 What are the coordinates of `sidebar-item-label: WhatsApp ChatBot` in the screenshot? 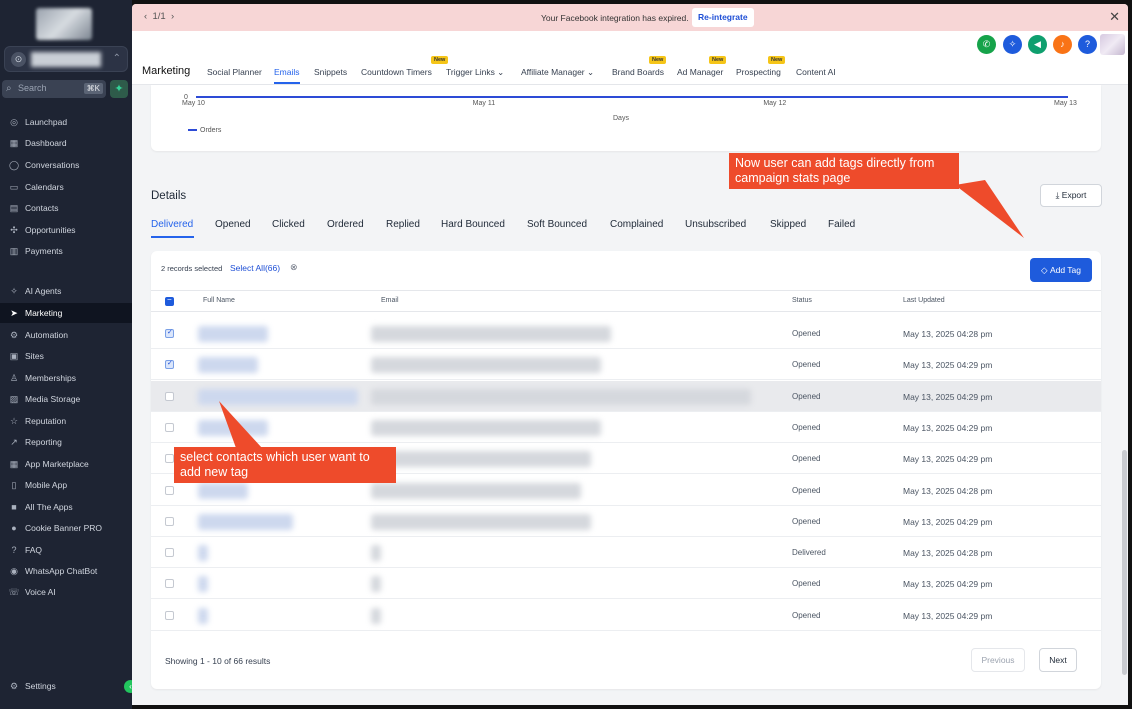 It's located at (61, 571).